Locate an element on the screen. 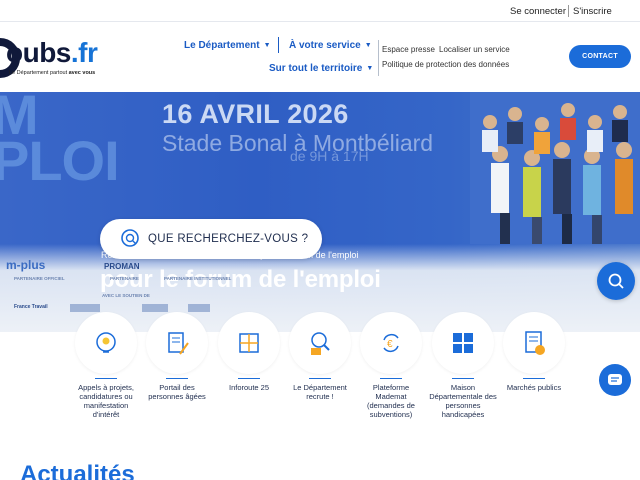 The width and height of the screenshot is (640, 480). euro-cycle-icon: € is located at coordinates (391, 343).